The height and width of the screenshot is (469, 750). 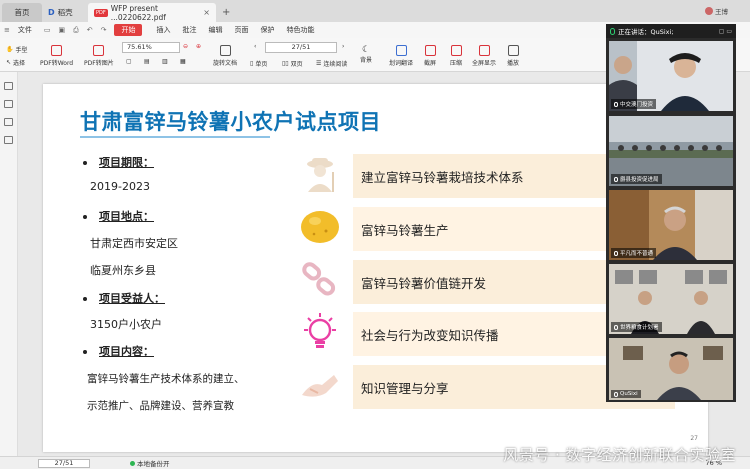 What do you see at coordinates (320, 386) in the screenshot?
I see `handshake-icon` at bounding box center [320, 386].